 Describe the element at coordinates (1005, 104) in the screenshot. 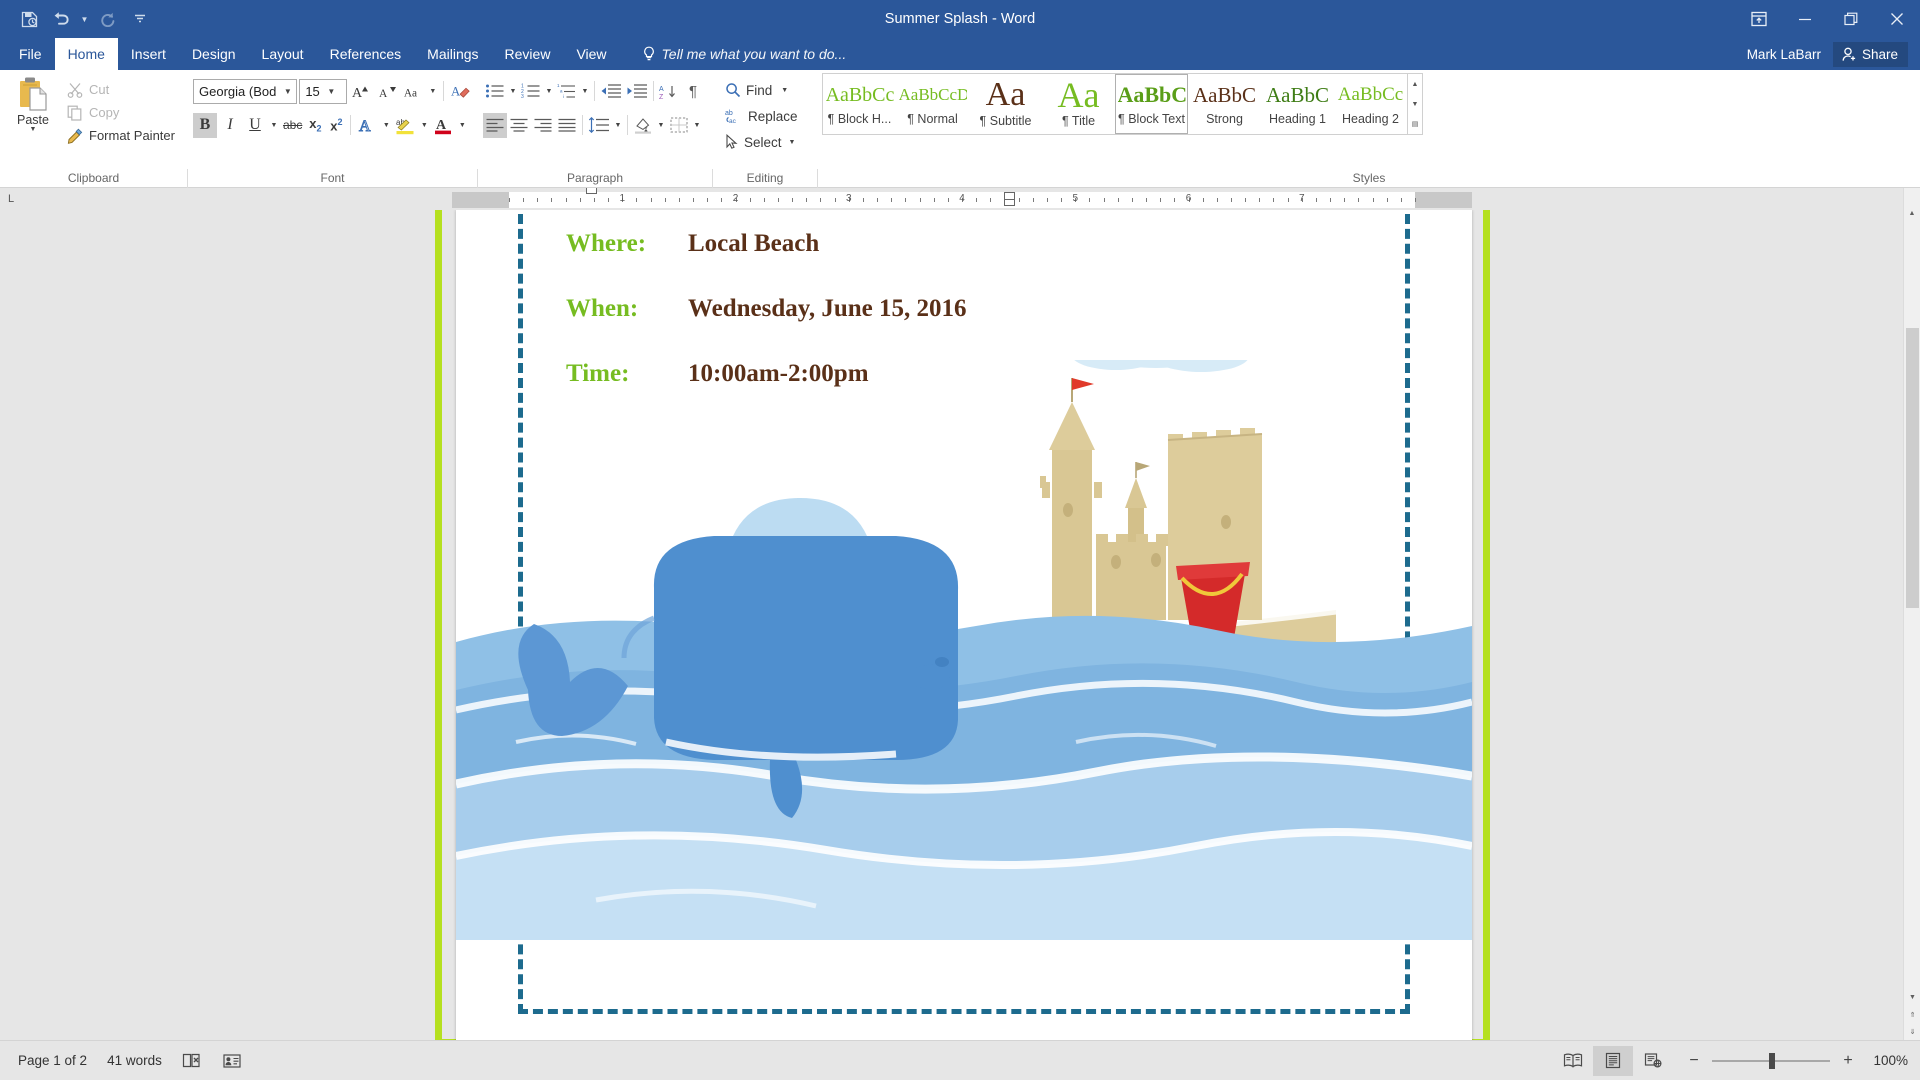

I see `style-item-subtitle: Aa ¶ Subtitle` at that location.